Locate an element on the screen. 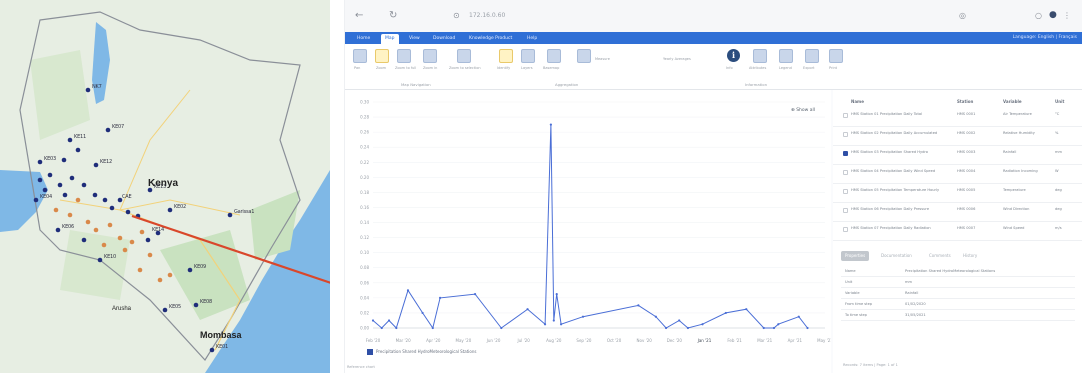  show-all-button: ⊕ Show all is located at coordinates (803, 110).